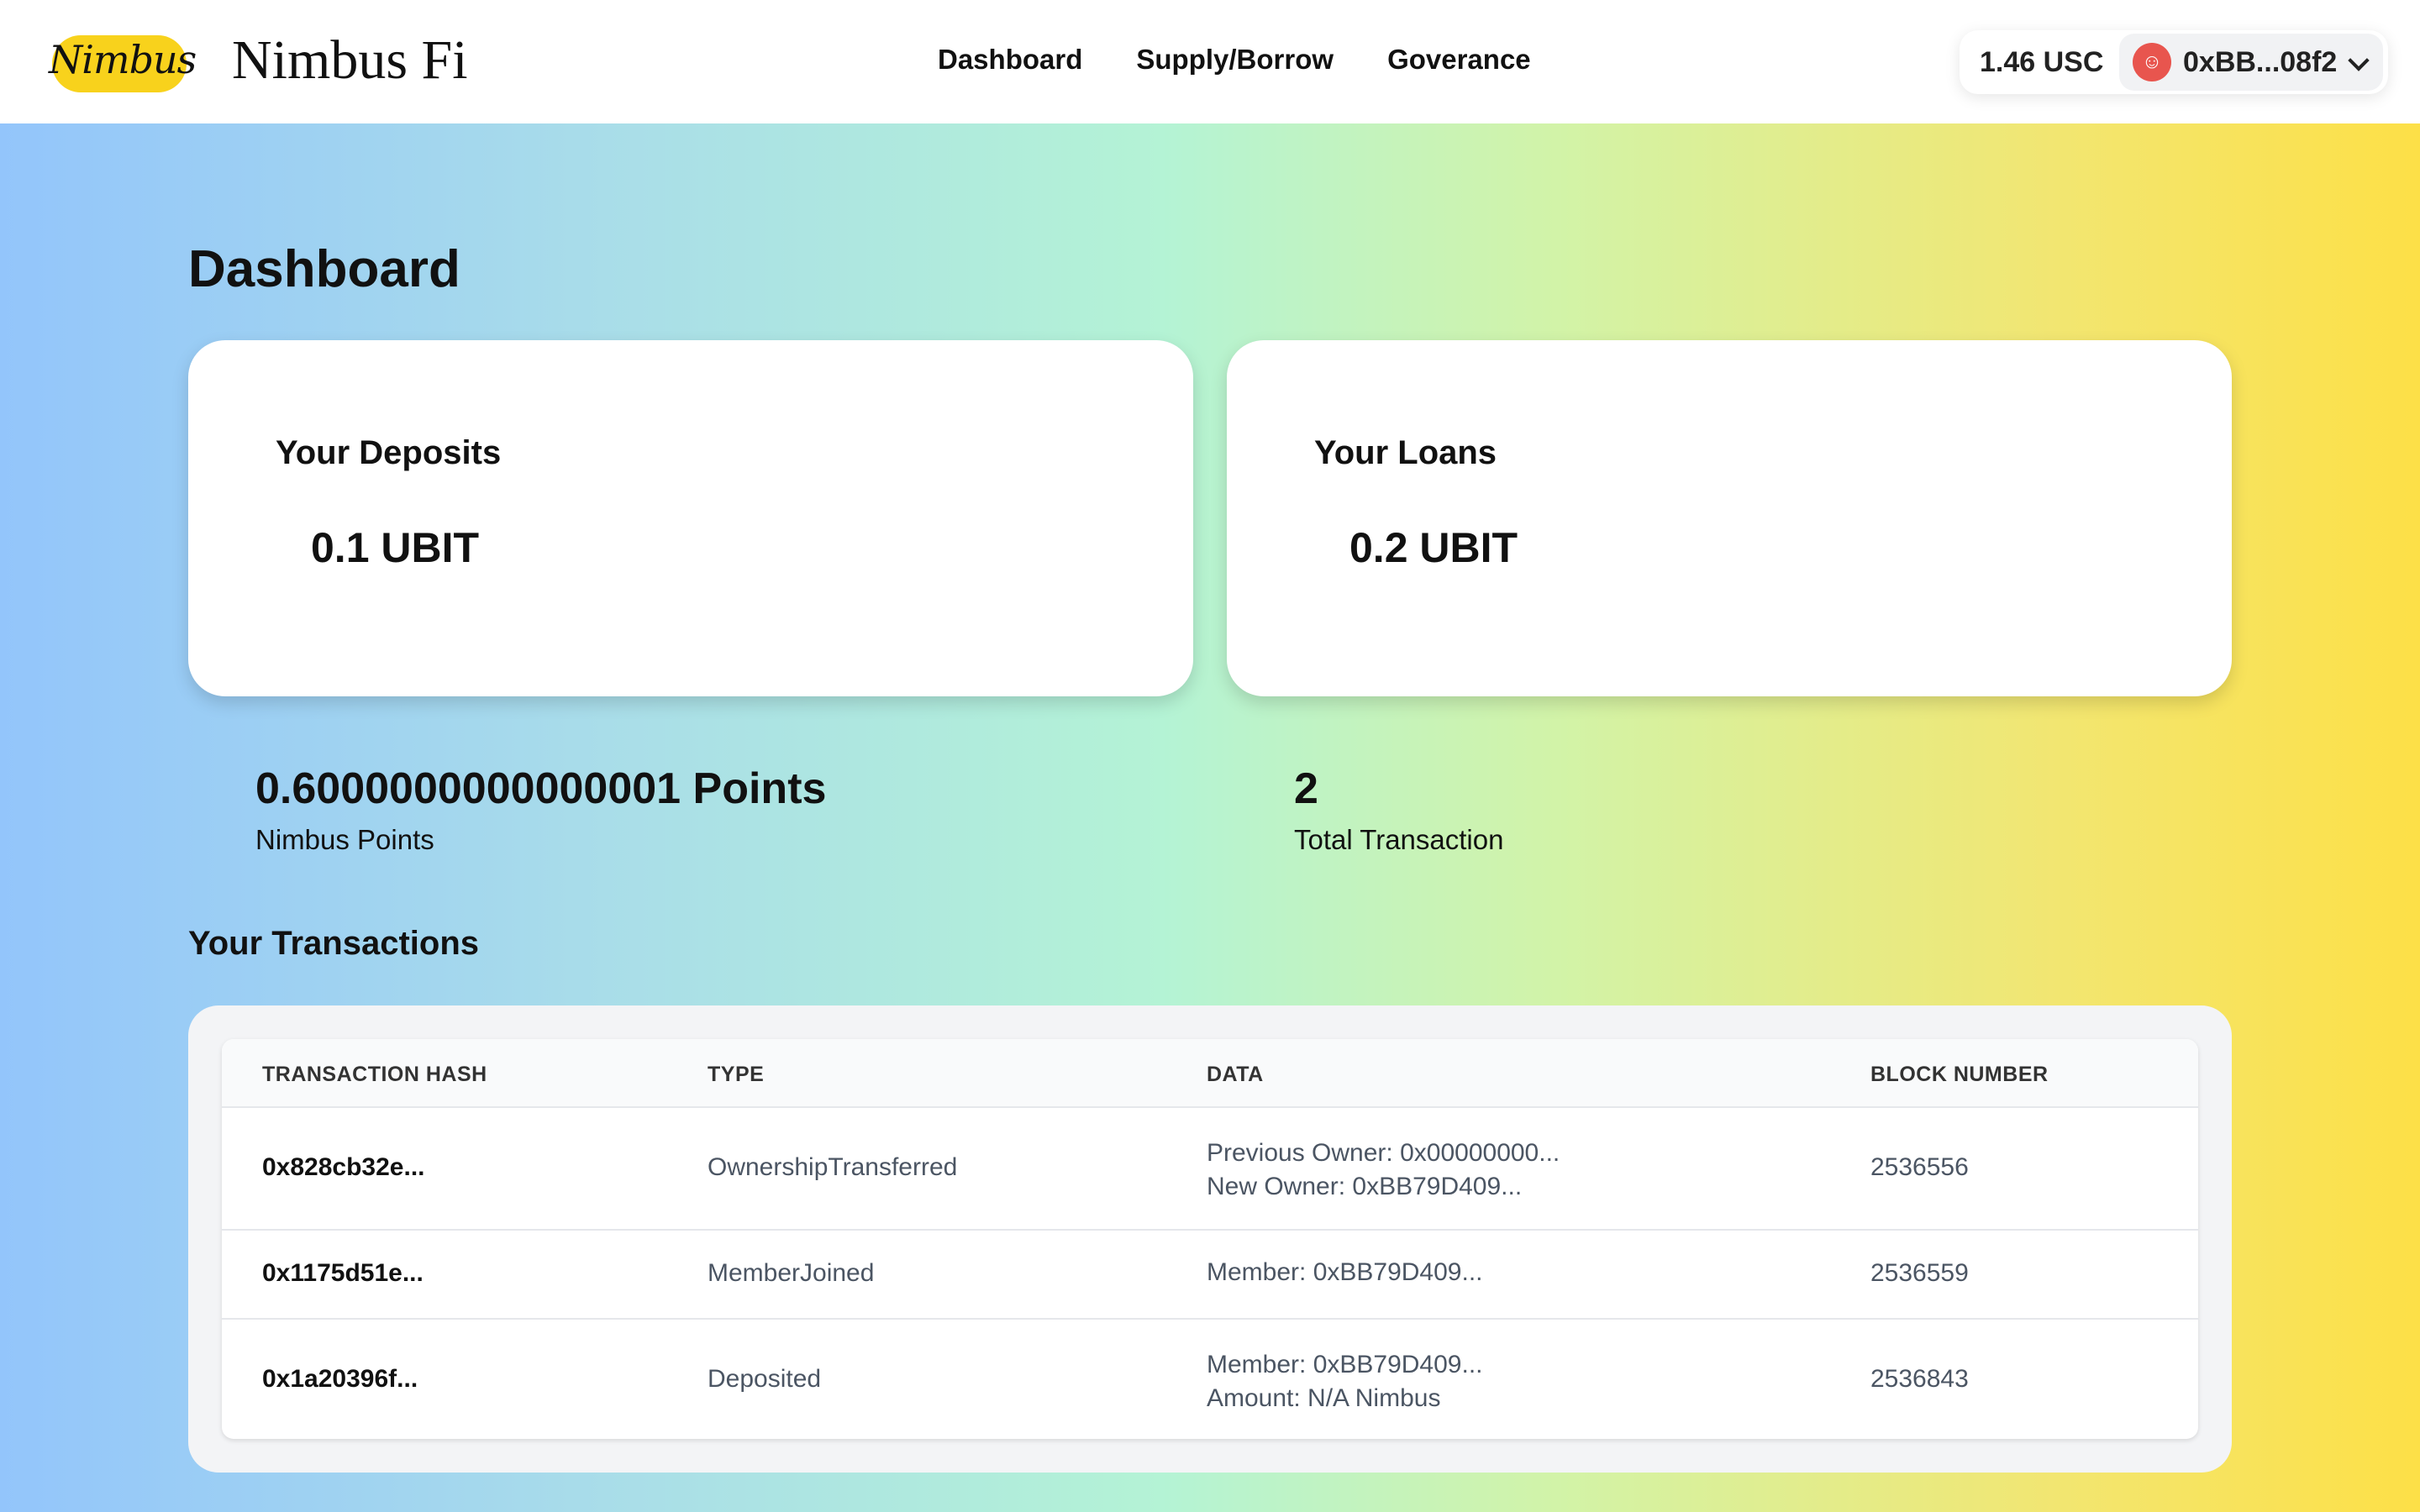 This screenshot has height=1512, width=2420. Describe the element at coordinates (1398, 810) in the screenshot. I see `transactions-stat: 2 Total Transaction` at that location.